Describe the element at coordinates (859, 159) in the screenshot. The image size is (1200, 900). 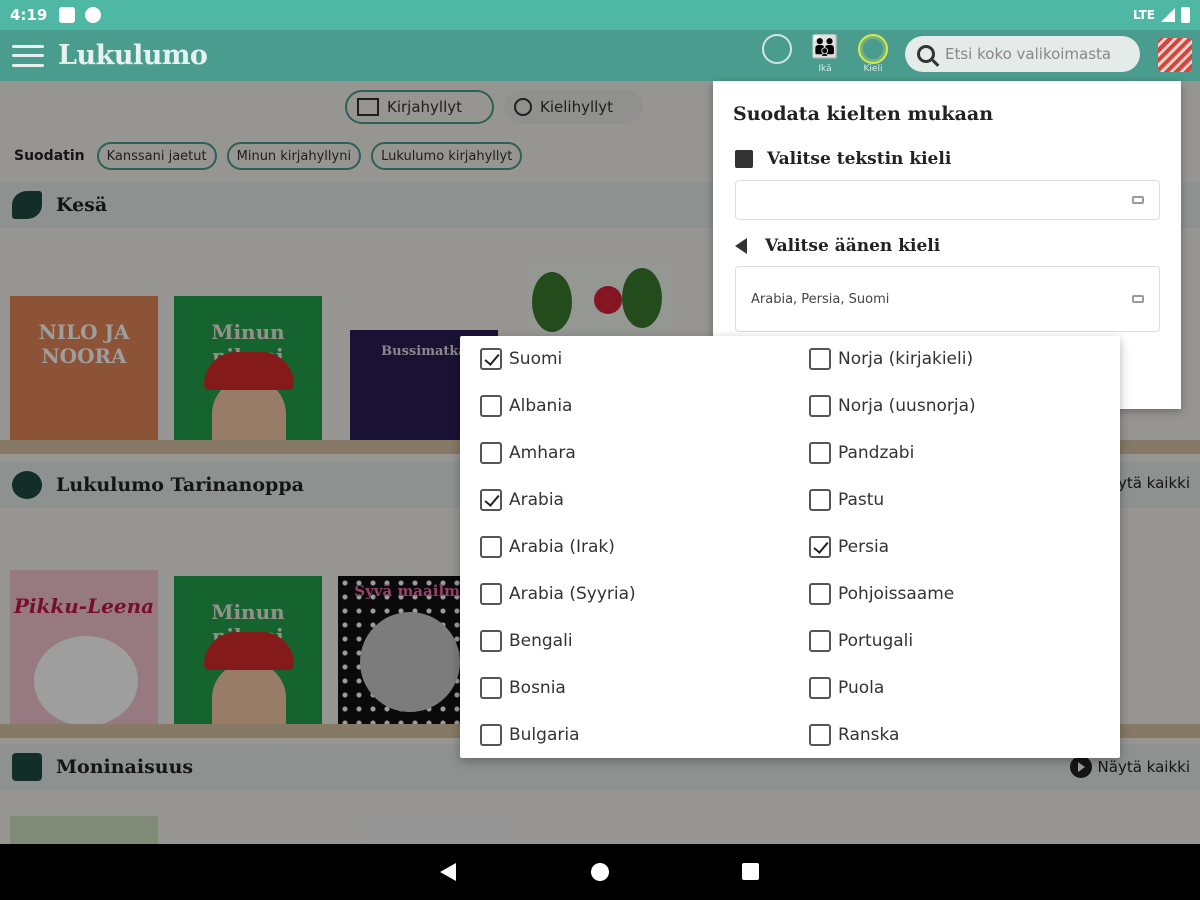
I see `text-language-label-text: Valitse tekstin kieli` at that location.